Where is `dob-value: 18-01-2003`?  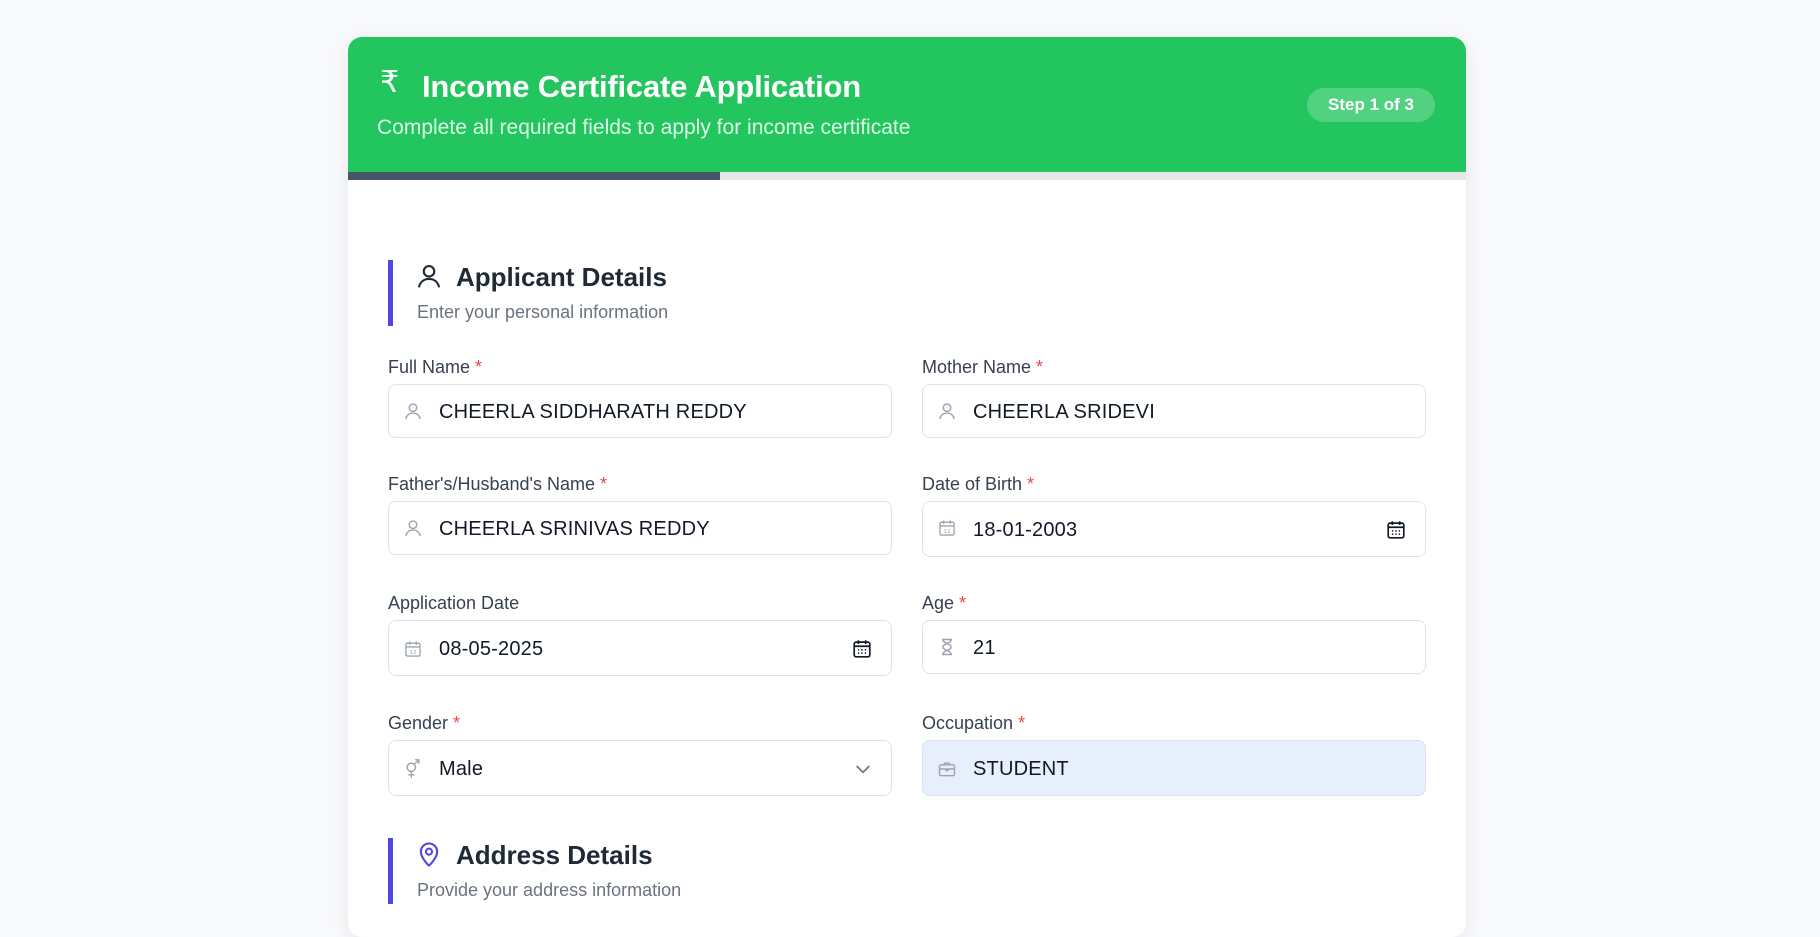
dob-value: 18-01-2003 is located at coordinates (1025, 530).